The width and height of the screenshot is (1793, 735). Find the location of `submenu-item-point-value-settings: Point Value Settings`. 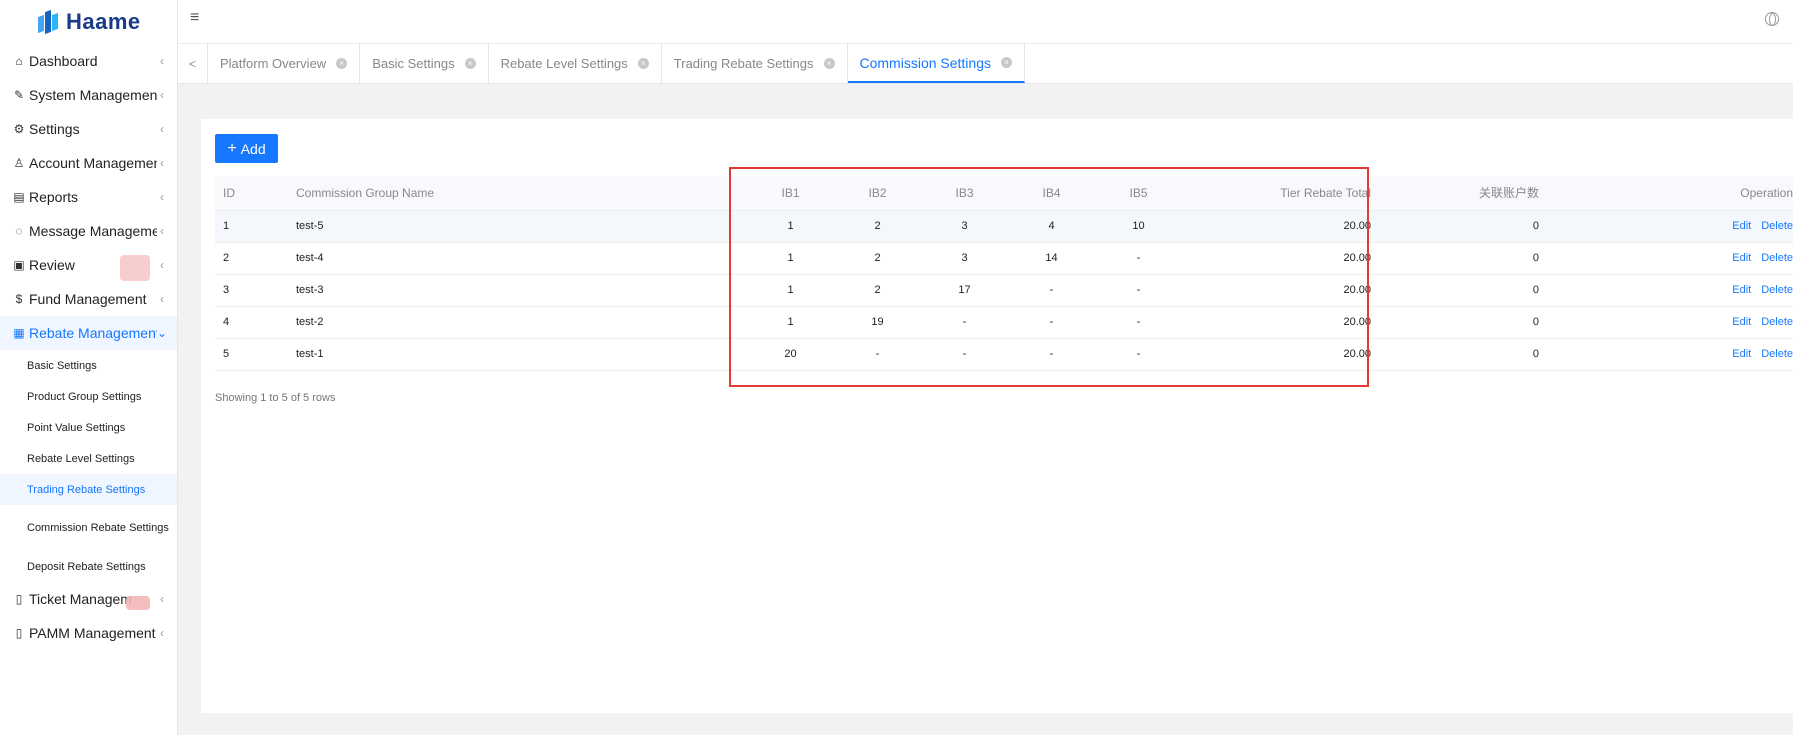

submenu-item-point-value-settings: Point Value Settings is located at coordinates (88, 427).